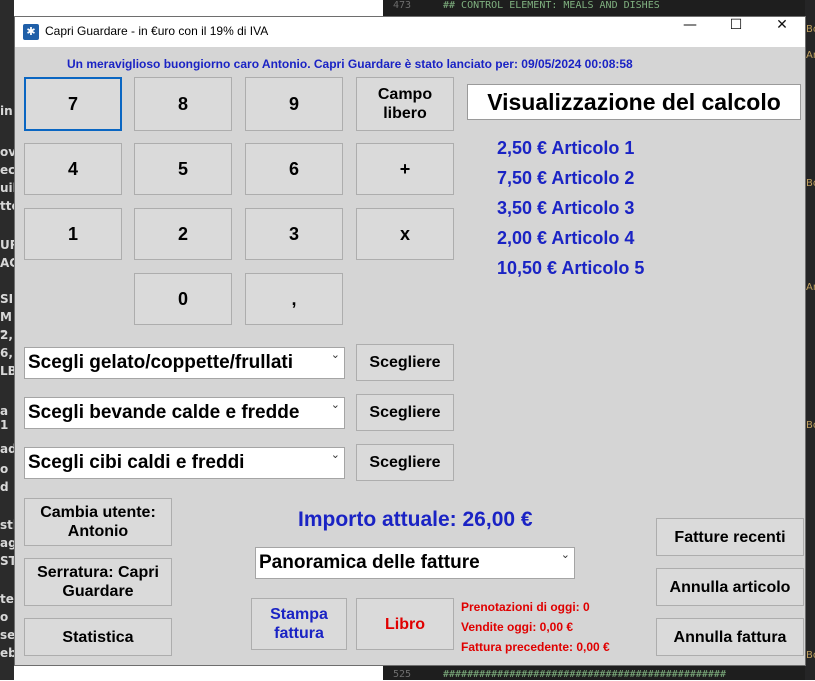  What do you see at coordinates (730, 587) in the screenshot?
I see `cancel-item-button: Annulla articolo` at bounding box center [730, 587].